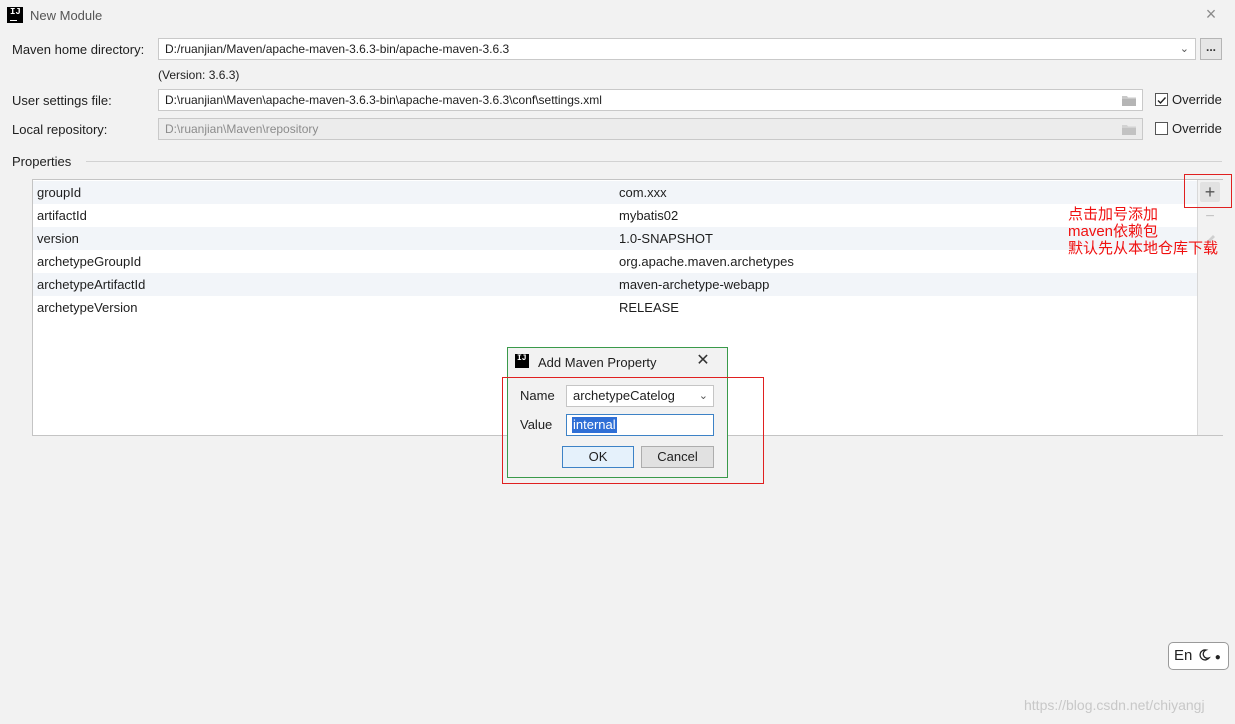 The width and height of the screenshot is (1235, 724). I want to click on title-bar, so click(617, 15).